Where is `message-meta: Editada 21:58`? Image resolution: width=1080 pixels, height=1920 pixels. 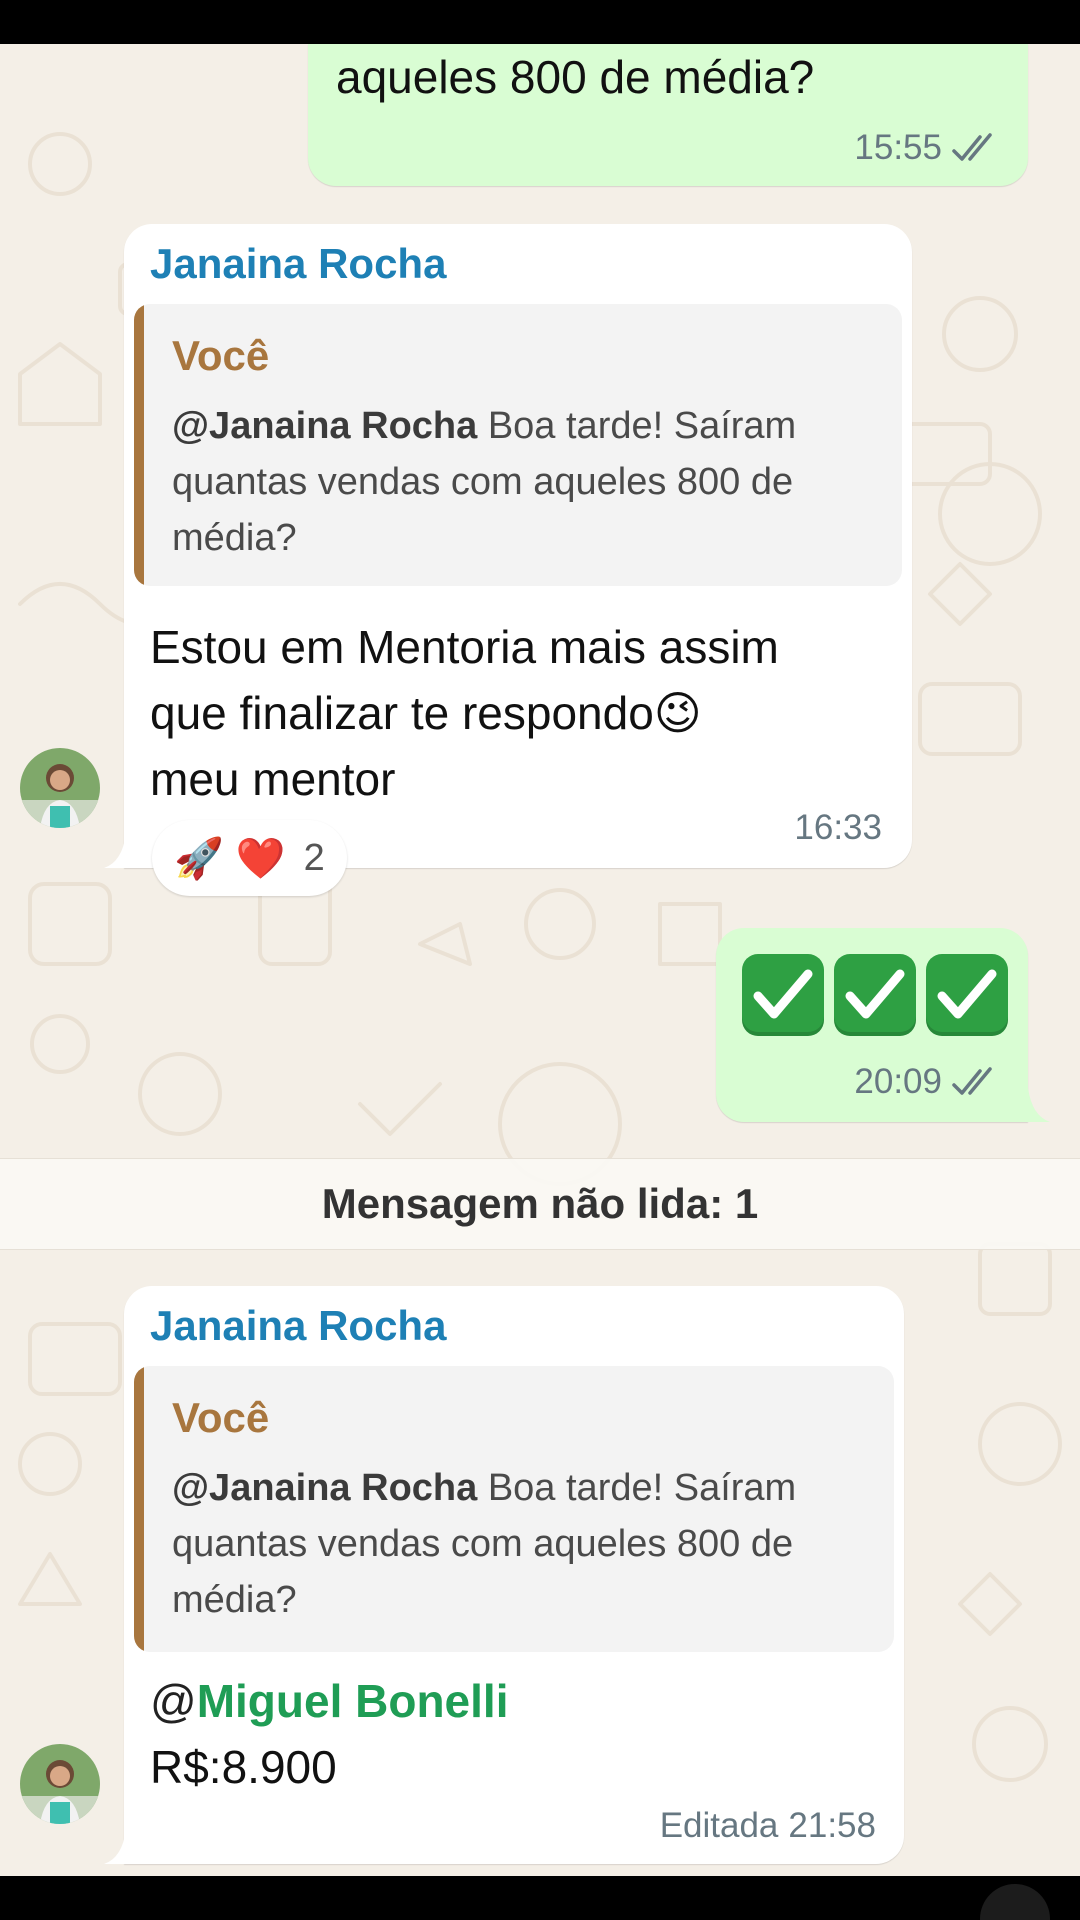
message-meta: Editada 21:58 is located at coordinates (768, 1826).